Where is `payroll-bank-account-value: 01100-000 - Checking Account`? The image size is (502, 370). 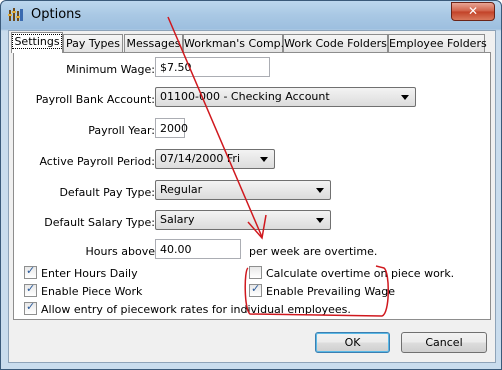 payroll-bank-account-value: 01100-000 - Checking Account is located at coordinates (245, 96).